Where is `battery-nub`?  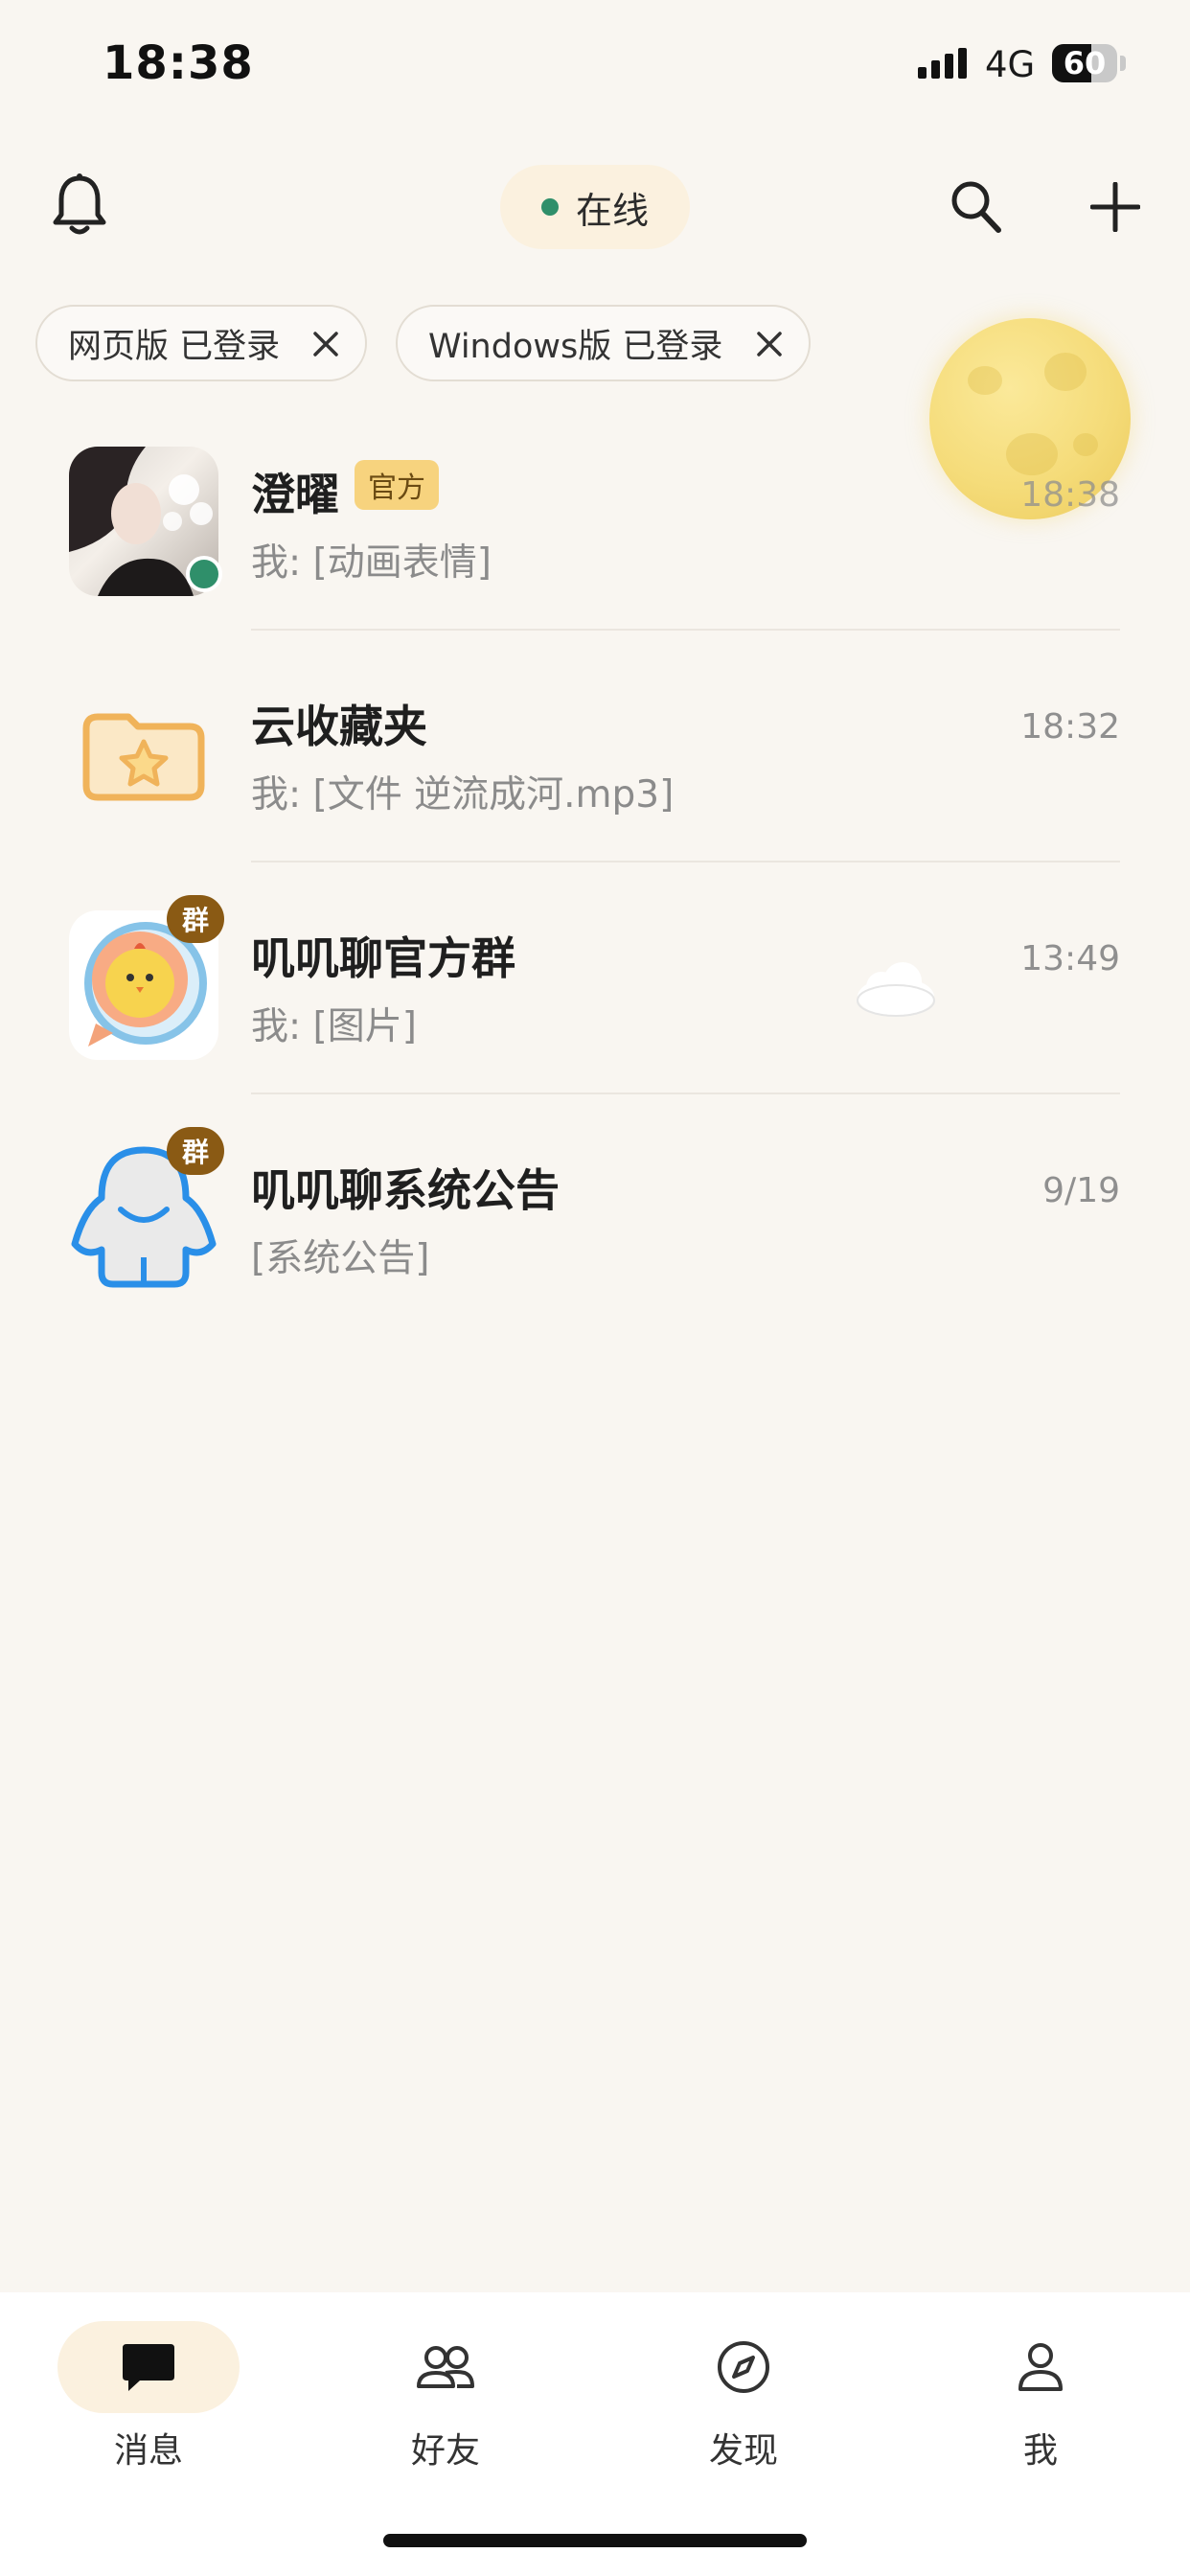
battery-nub is located at coordinates (1123, 63).